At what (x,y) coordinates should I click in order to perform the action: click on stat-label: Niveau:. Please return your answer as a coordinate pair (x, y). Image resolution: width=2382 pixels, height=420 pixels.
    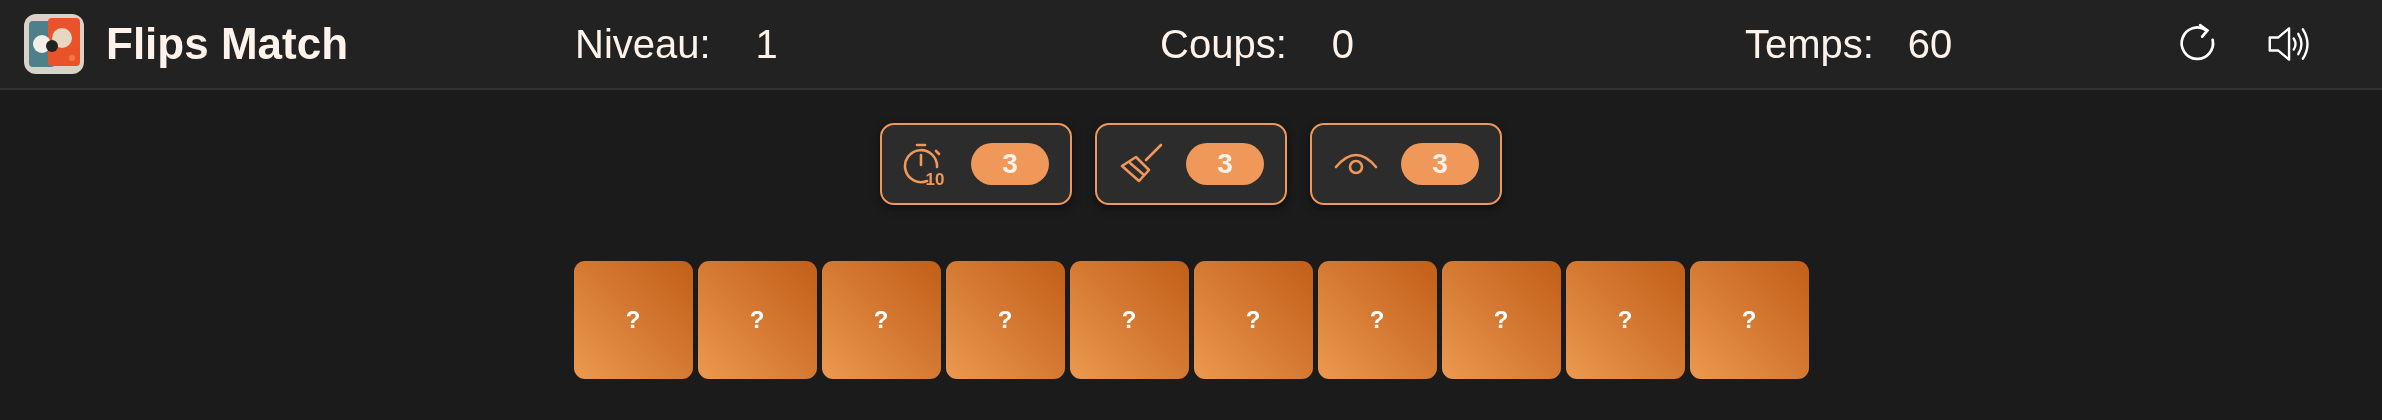
    Looking at the image, I should click on (643, 44).